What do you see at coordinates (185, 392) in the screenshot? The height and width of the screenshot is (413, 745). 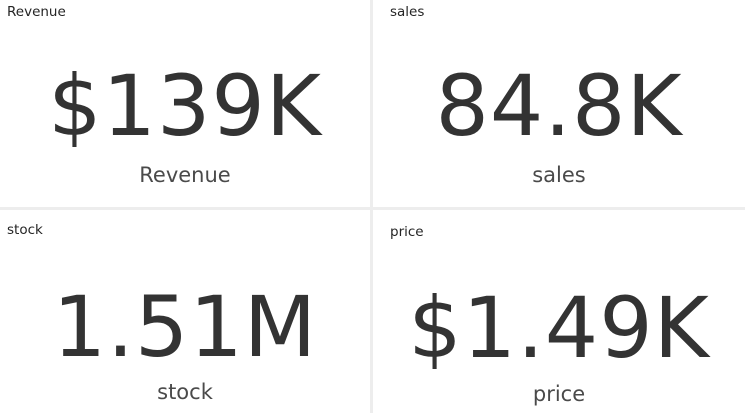 I see `kpi-label: stock` at bounding box center [185, 392].